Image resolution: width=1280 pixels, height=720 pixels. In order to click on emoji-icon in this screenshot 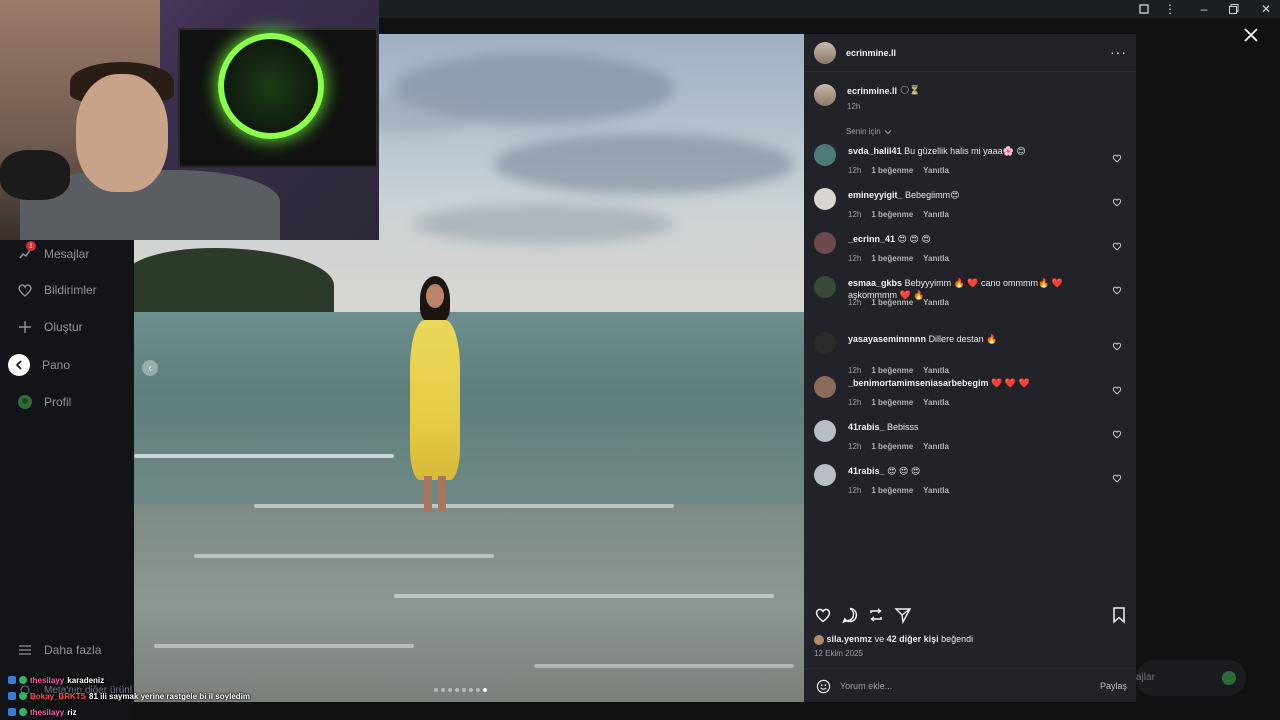, I will do `click(823, 686)`.